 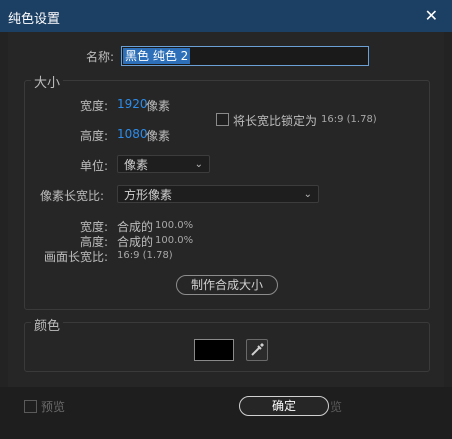 I want to click on name-label: 名称:, so click(x=100, y=57).